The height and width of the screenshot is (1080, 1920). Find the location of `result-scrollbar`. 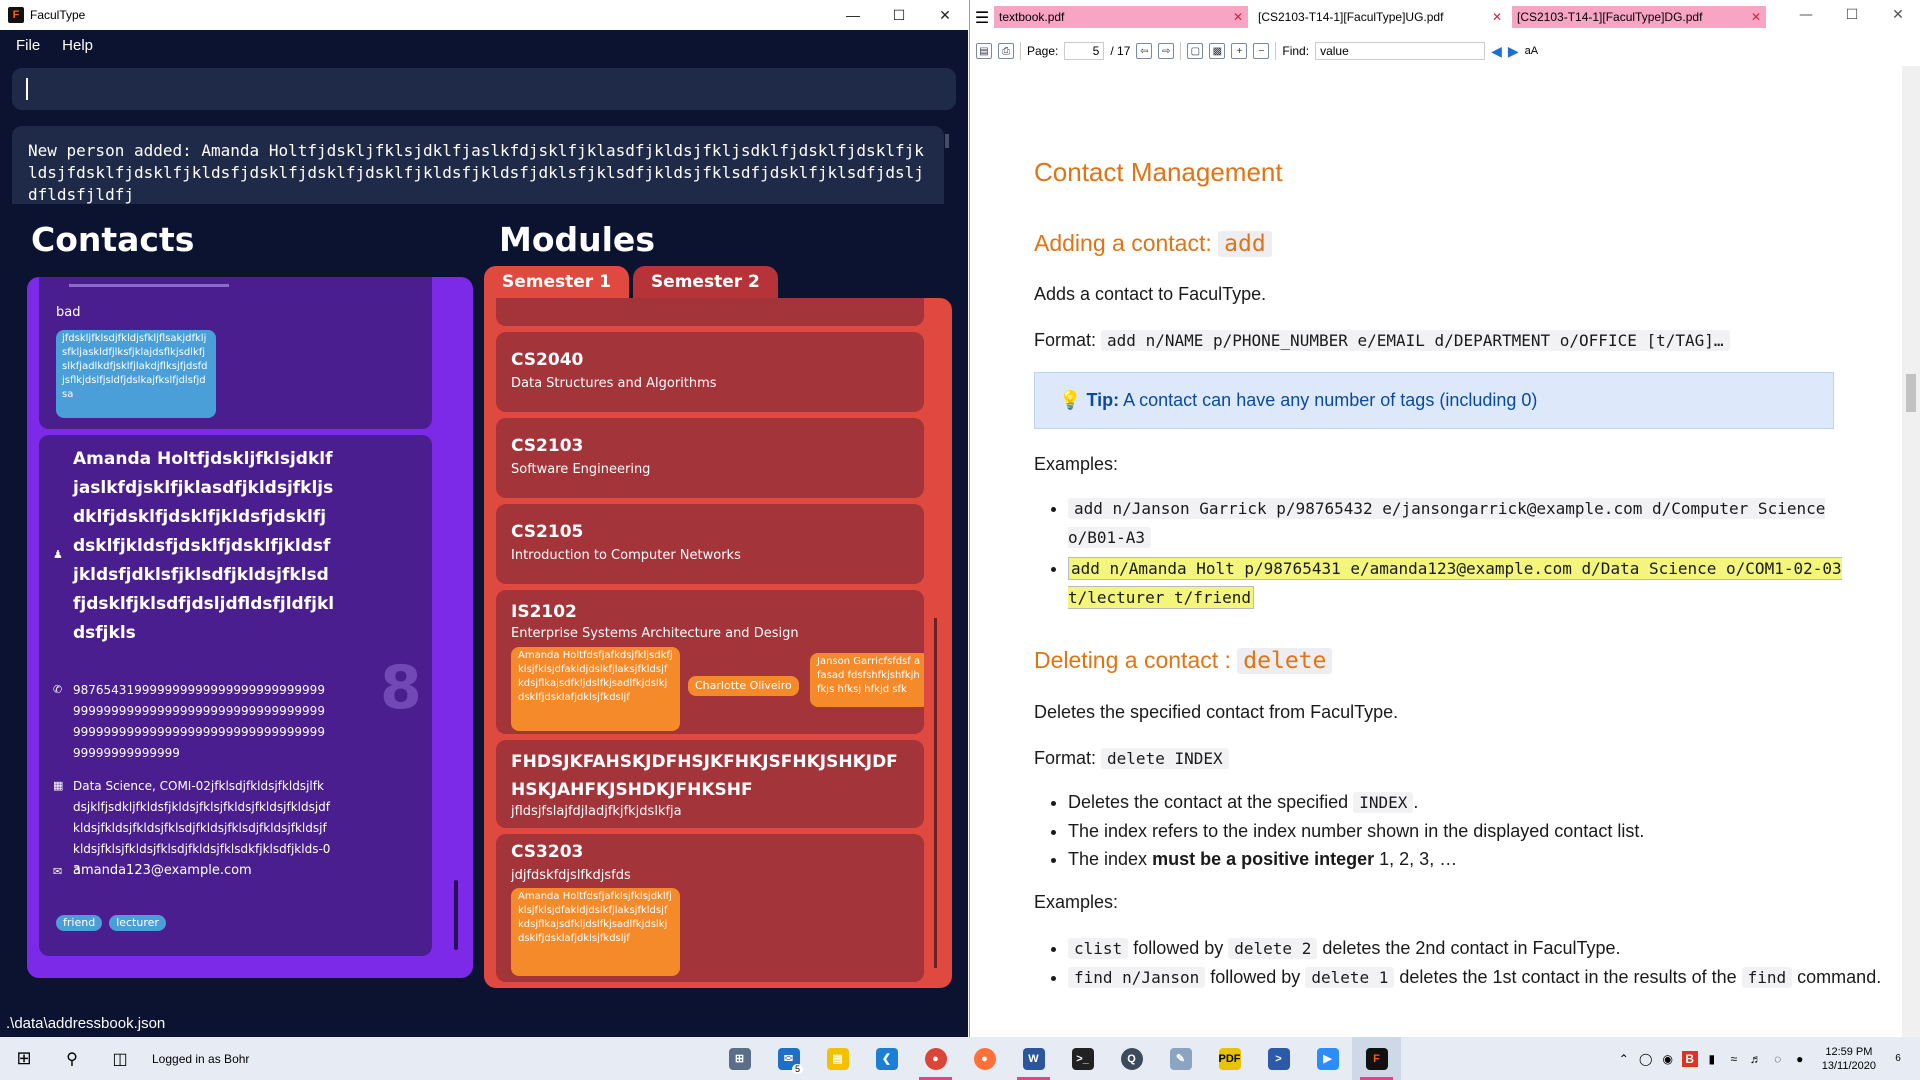

result-scrollbar is located at coordinates (947, 141).